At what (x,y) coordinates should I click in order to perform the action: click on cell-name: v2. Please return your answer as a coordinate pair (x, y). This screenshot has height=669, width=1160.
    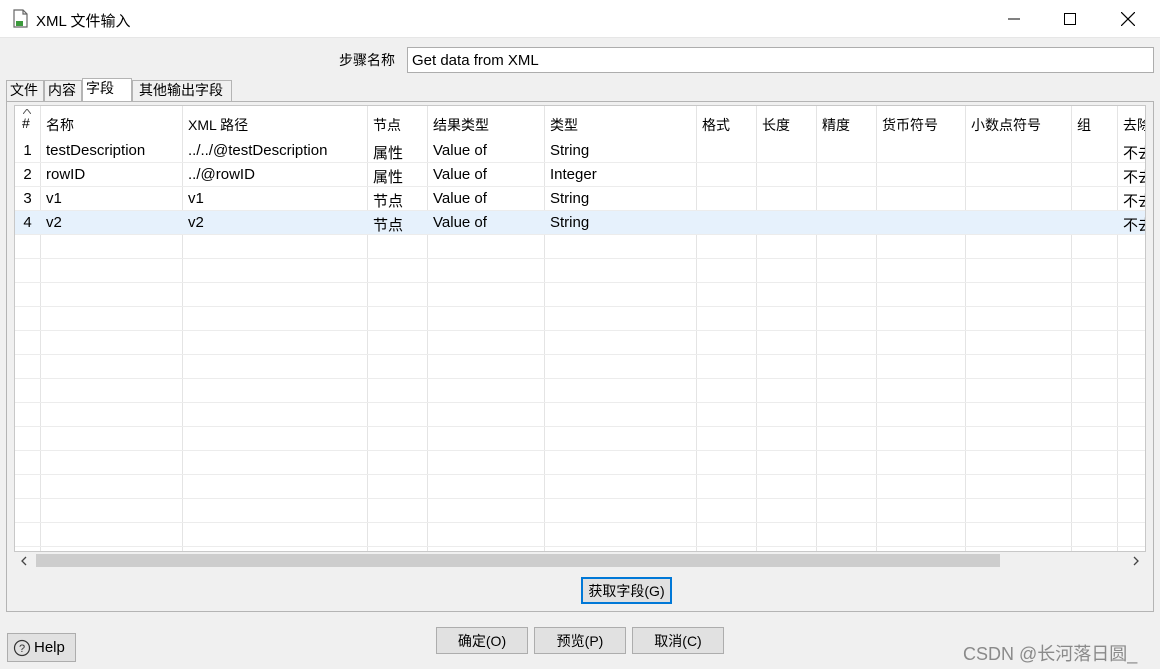
    Looking at the image, I should click on (54, 222).